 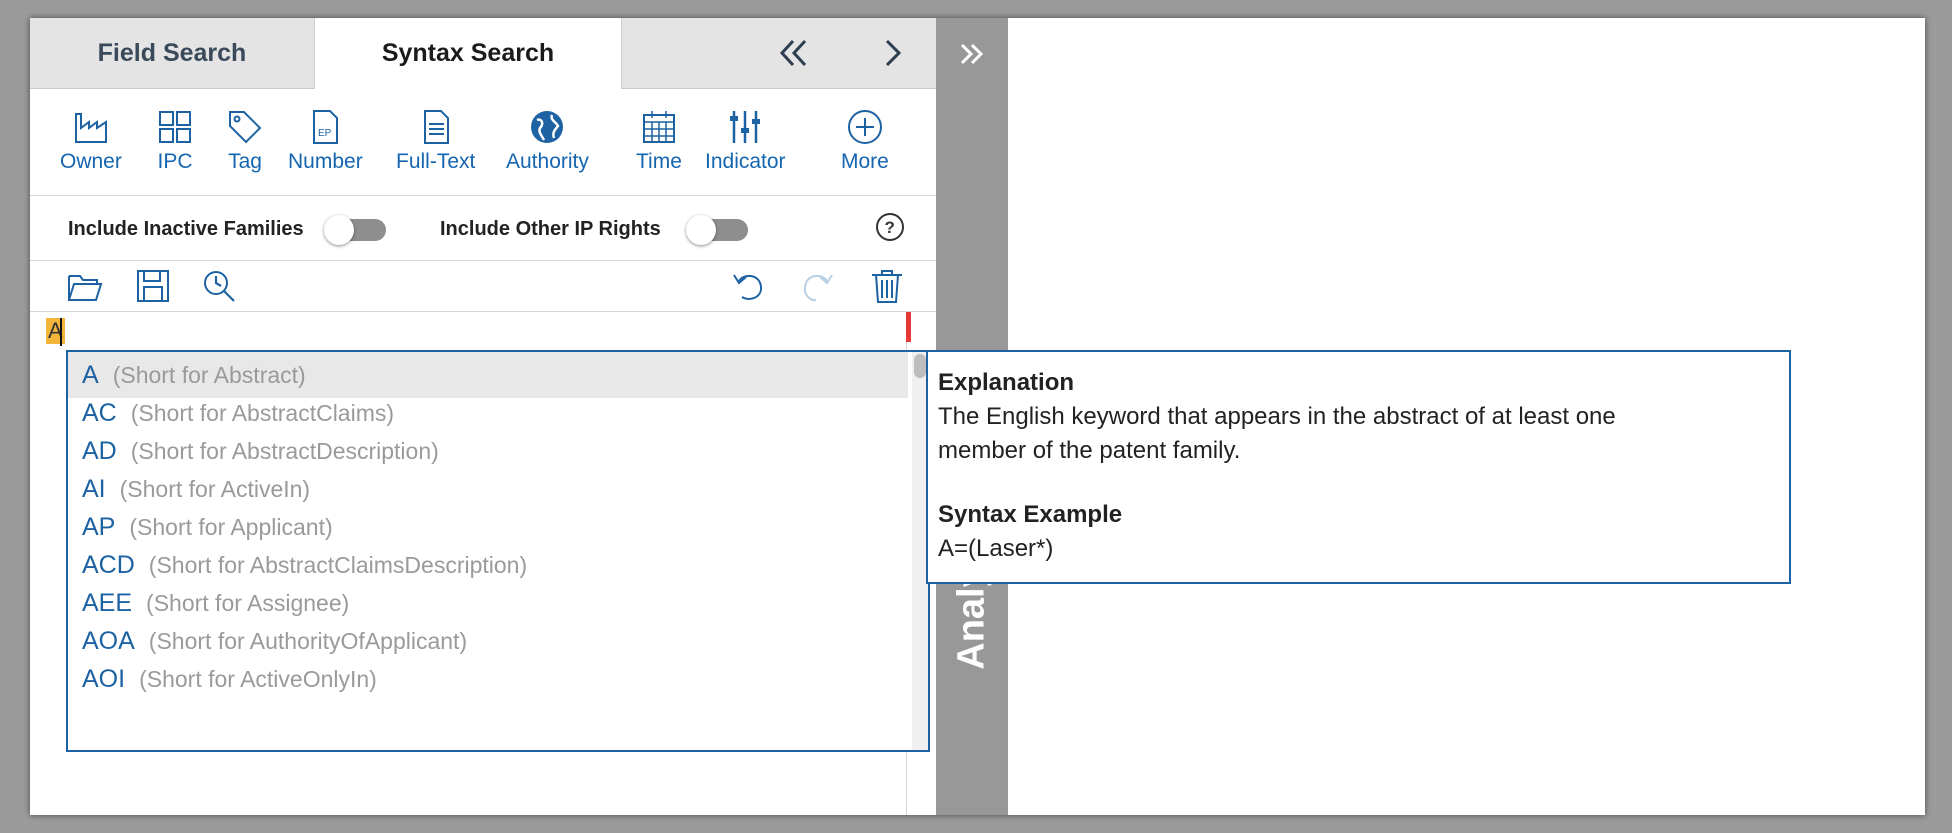 I want to click on editor-actions, so click(x=483, y=286).